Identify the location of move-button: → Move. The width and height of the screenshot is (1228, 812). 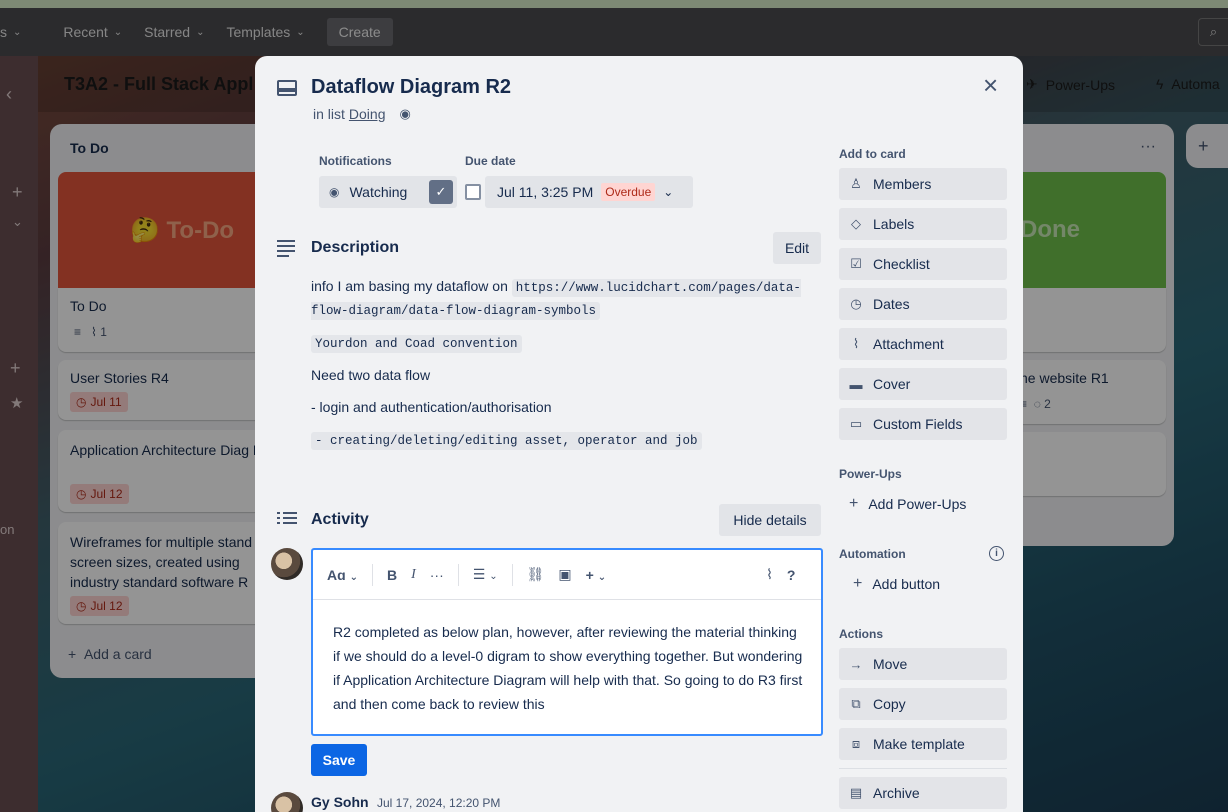
(923, 664).